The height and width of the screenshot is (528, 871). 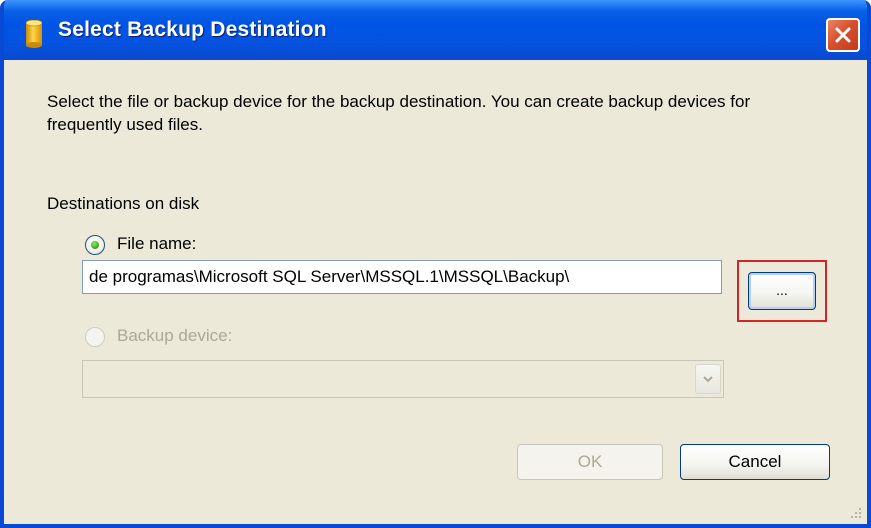 I want to click on file-name-label: File name:, so click(x=156, y=244).